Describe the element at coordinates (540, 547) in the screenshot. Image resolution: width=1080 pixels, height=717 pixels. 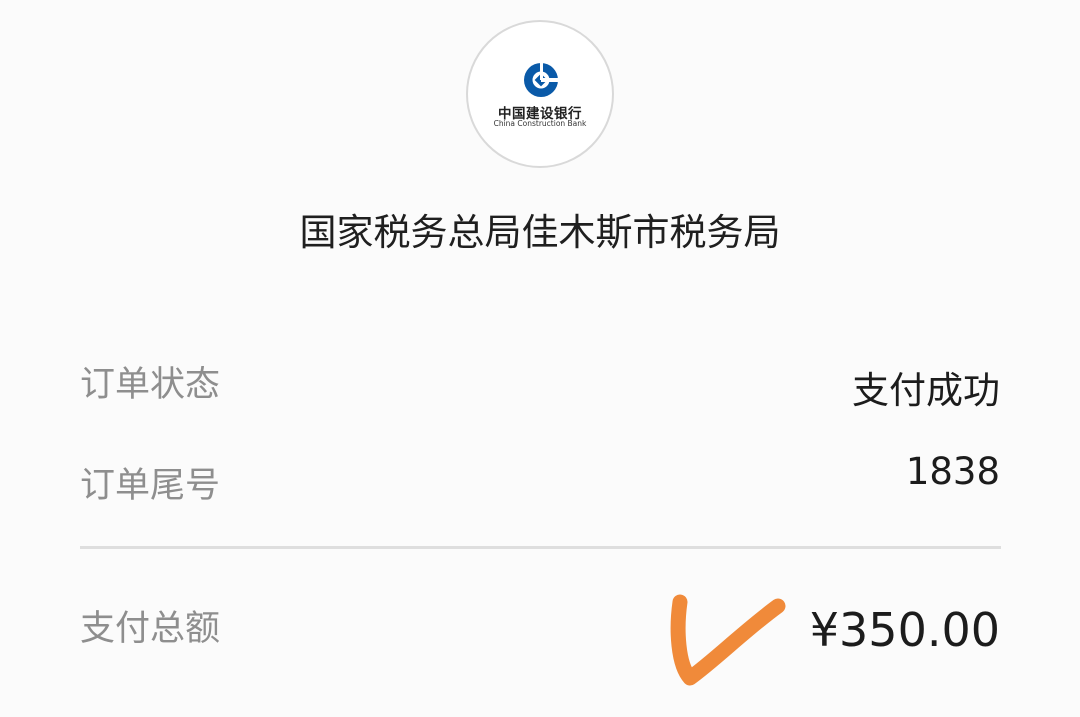
I see `divider` at that location.